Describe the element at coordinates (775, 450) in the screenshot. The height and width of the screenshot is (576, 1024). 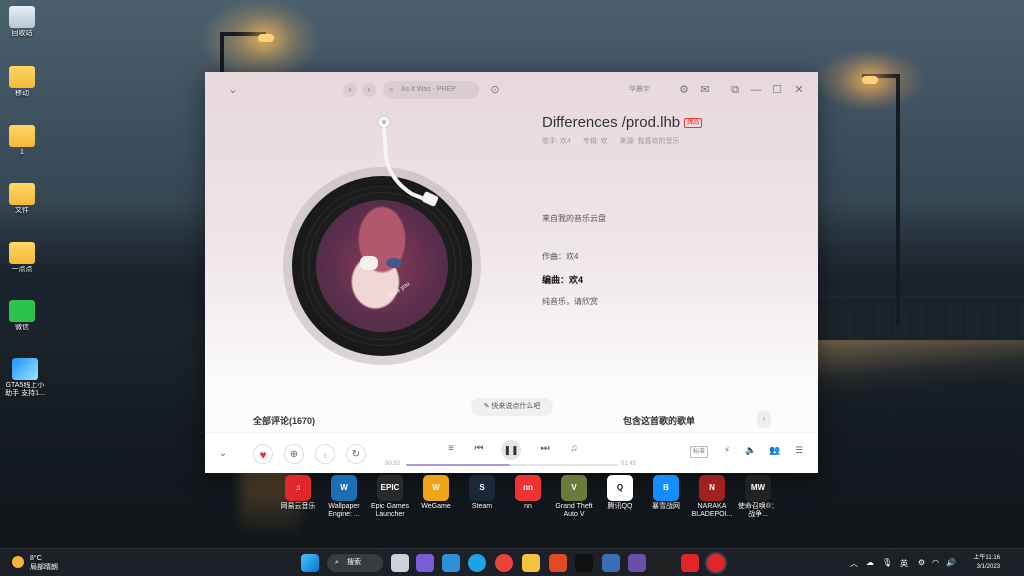
I see `listen-together-icon: 👥` at that location.